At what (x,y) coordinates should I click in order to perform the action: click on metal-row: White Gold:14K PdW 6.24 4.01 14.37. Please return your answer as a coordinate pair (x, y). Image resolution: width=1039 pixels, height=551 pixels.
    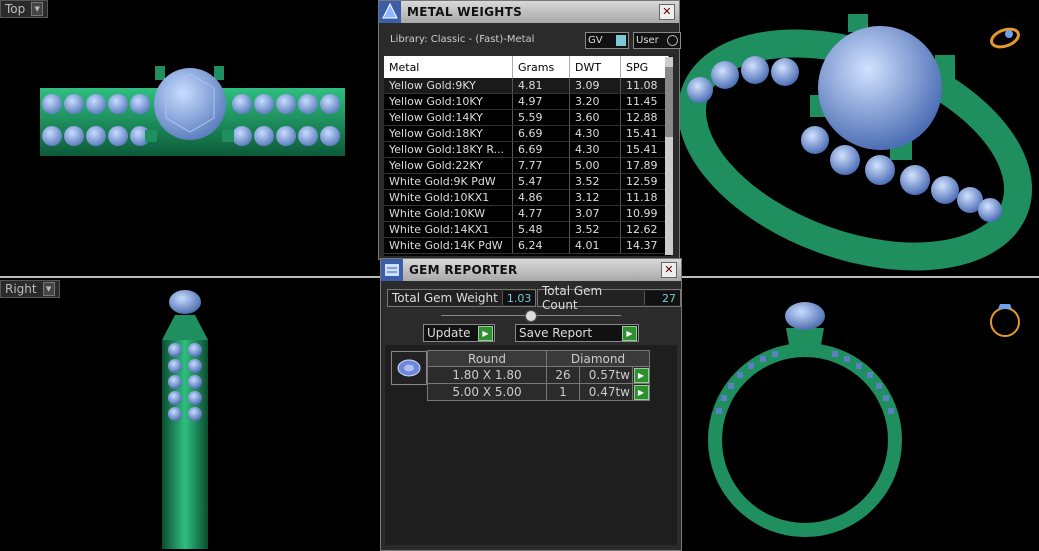
    Looking at the image, I should click on (526, 245).